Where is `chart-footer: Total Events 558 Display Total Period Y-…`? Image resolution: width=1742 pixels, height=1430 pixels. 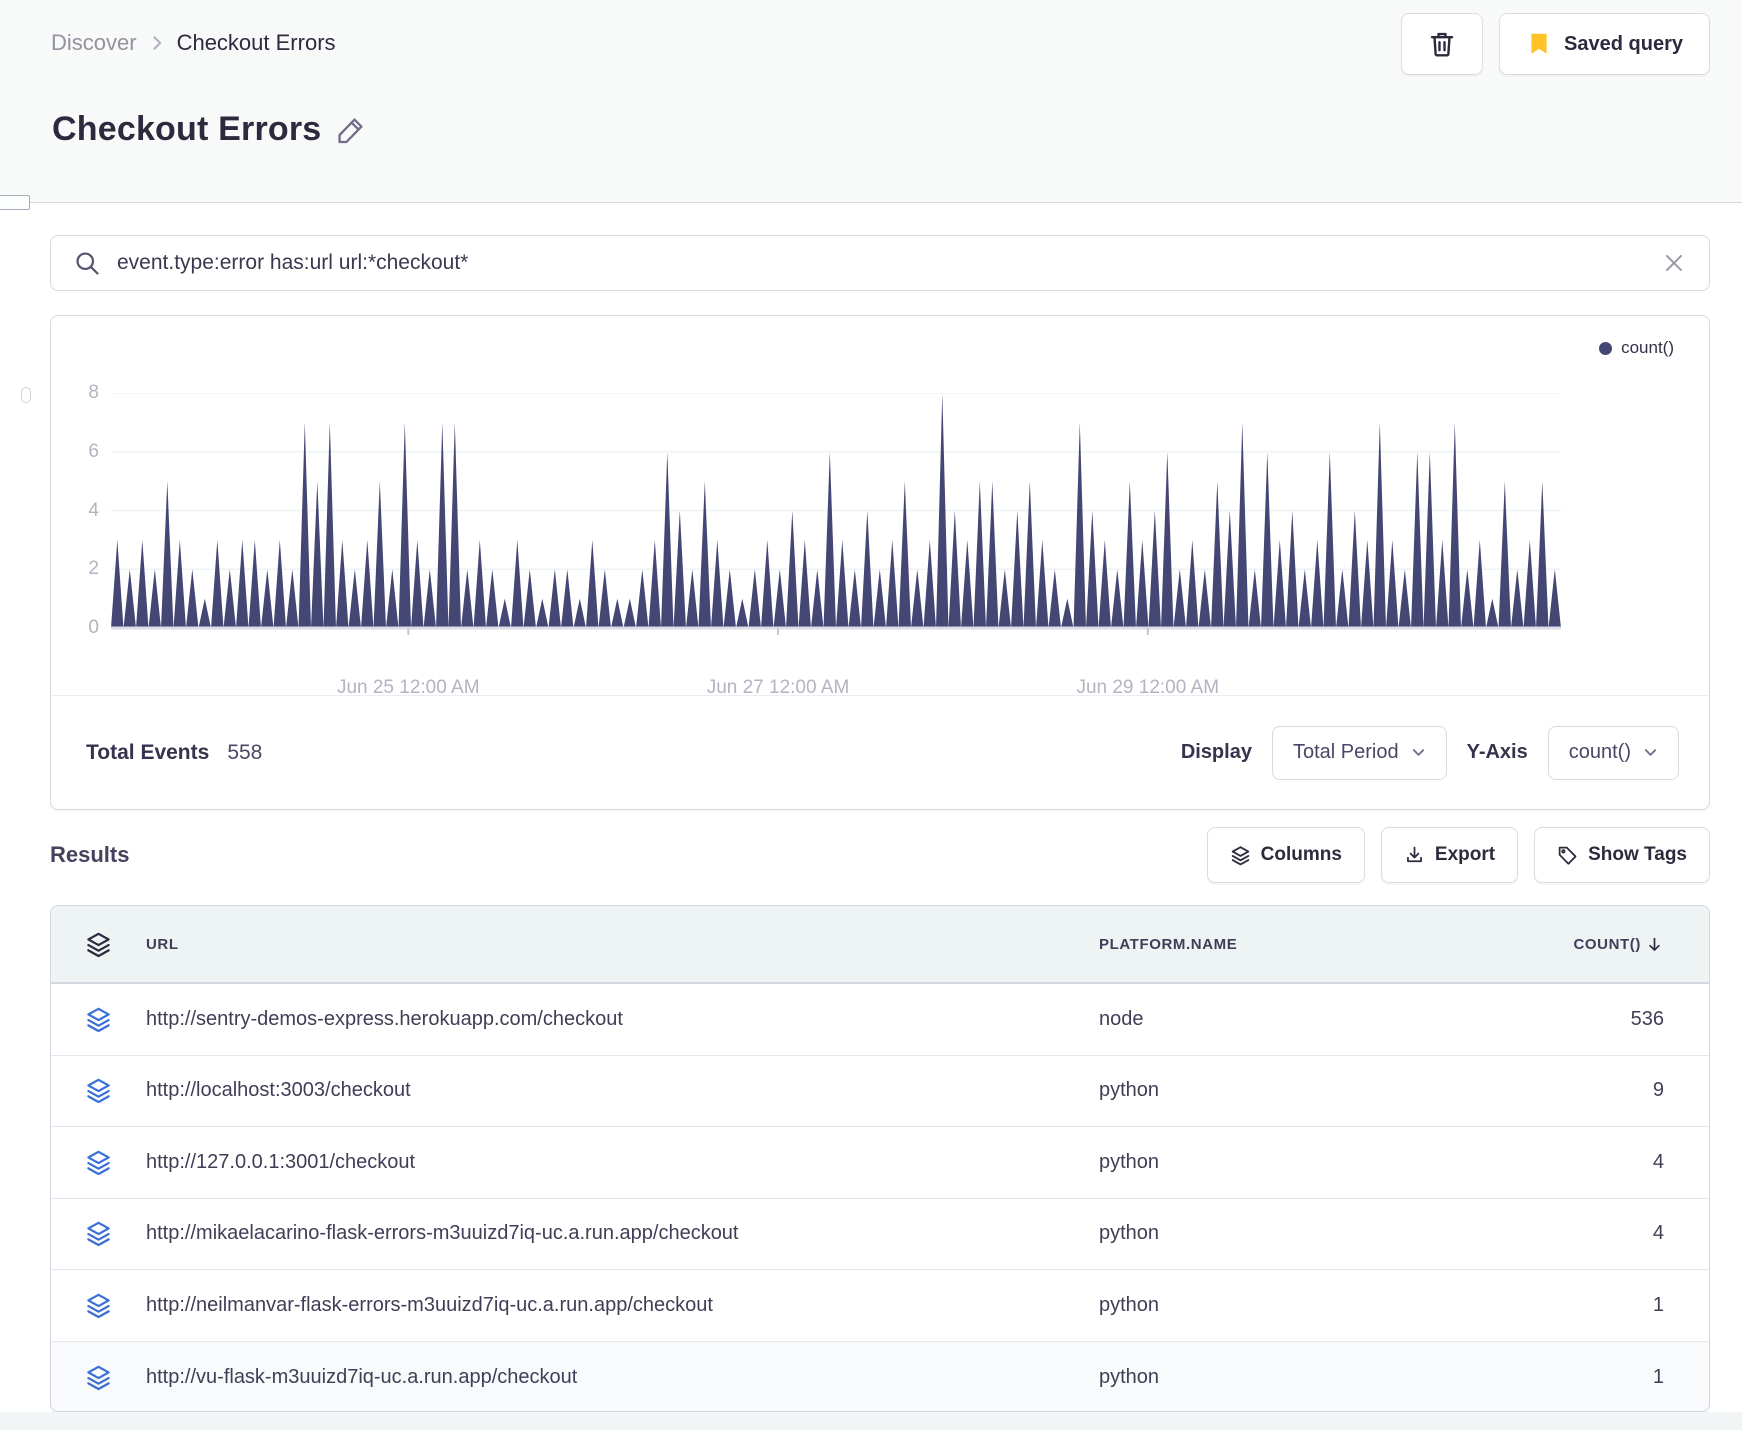 chart-footer: Total Events 558 Display Total Period Y-… is located at coordinates (880, 752).